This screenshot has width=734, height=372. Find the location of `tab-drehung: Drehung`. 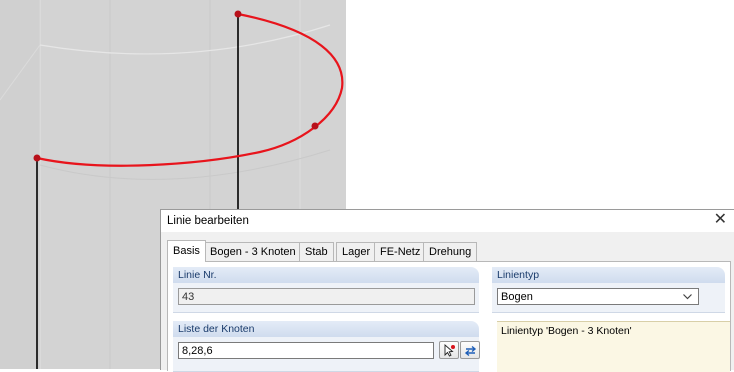

tab-drehung: Drehung is located at coordinates (450, 251).